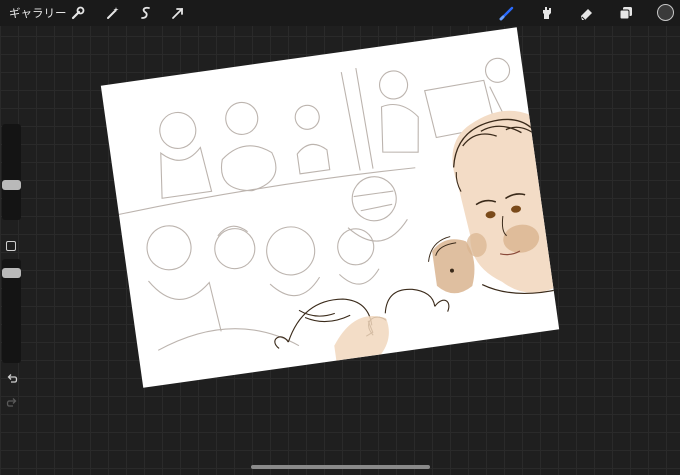 This screenshot has height=475, width=680. What do you see at coordinates (38, 13) in the screenshot?
I see `gallery-button: ギャラリー` at bounding box center [38, 13].